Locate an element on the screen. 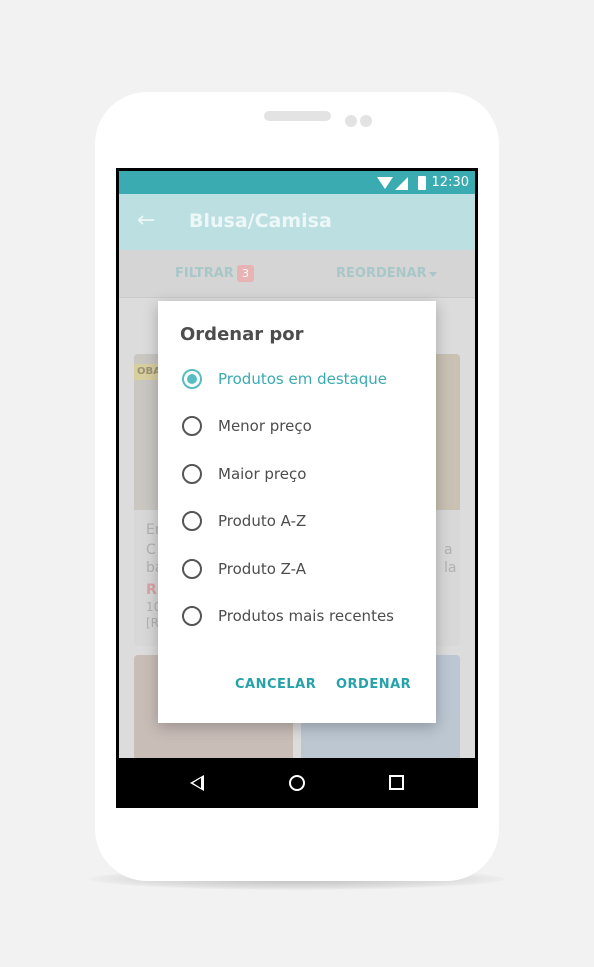 This screenshot has width=594, height=967. filter-count-badge: 3 is located at coordinates (245, 273).